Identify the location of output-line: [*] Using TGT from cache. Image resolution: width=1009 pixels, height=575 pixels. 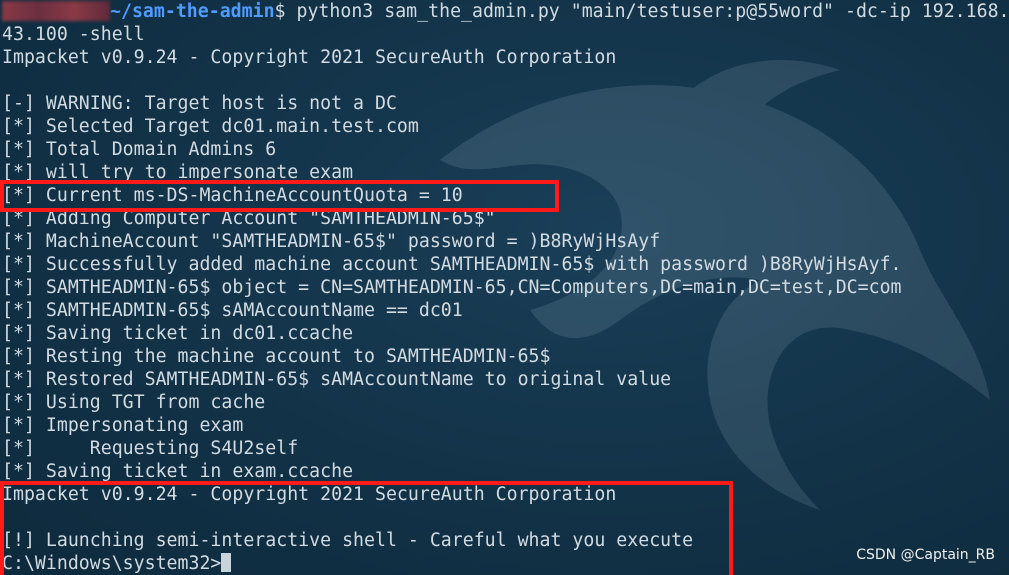
(134, 402).